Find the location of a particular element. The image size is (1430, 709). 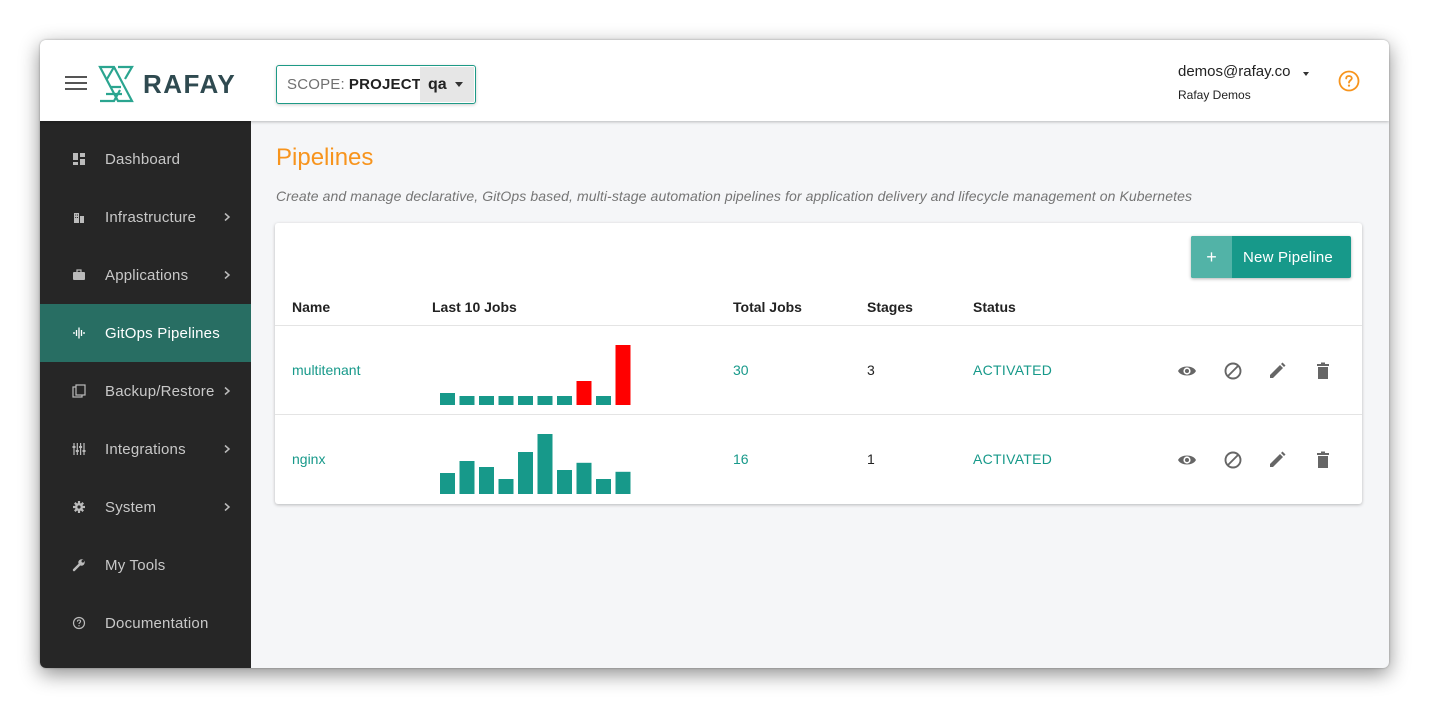

column-header-total-jobs: Total Jobs is located at coordinates (767, 307).